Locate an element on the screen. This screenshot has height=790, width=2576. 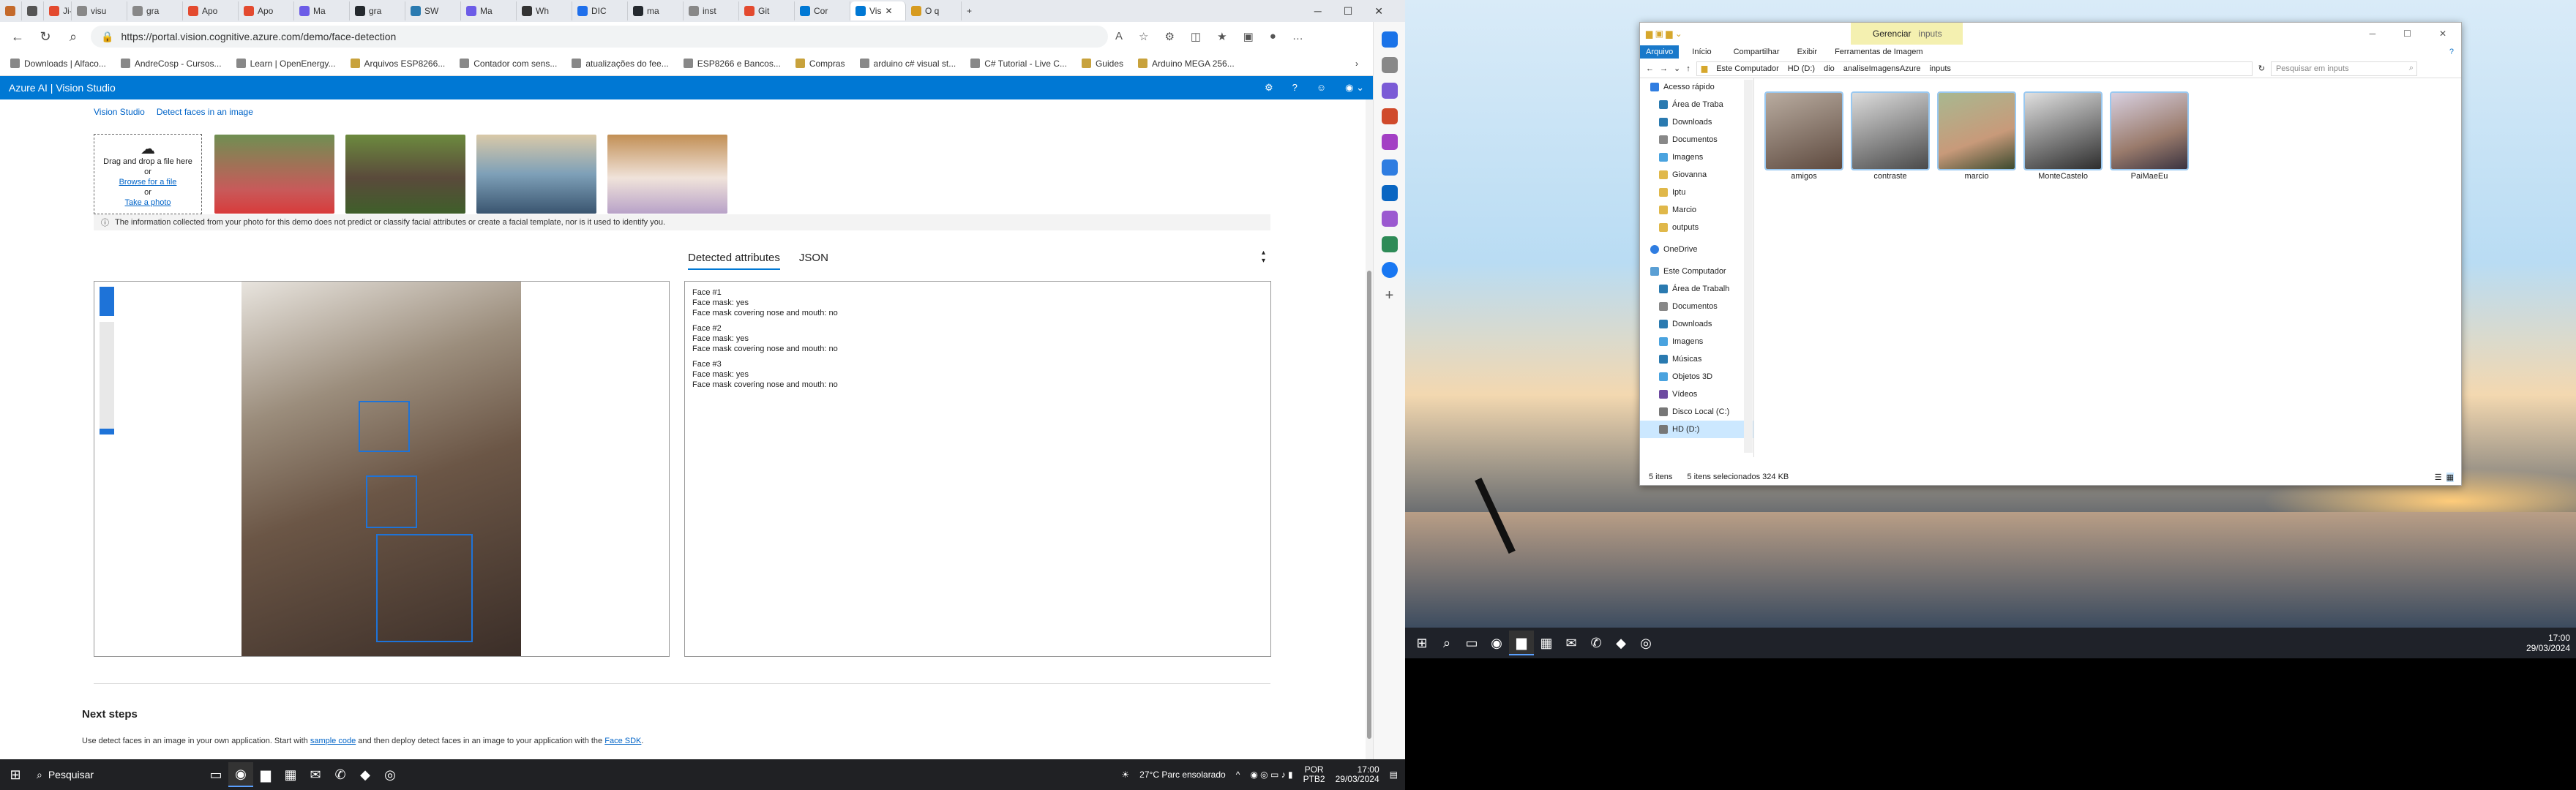
tab-7: gra is located at coordinates (377, 10).